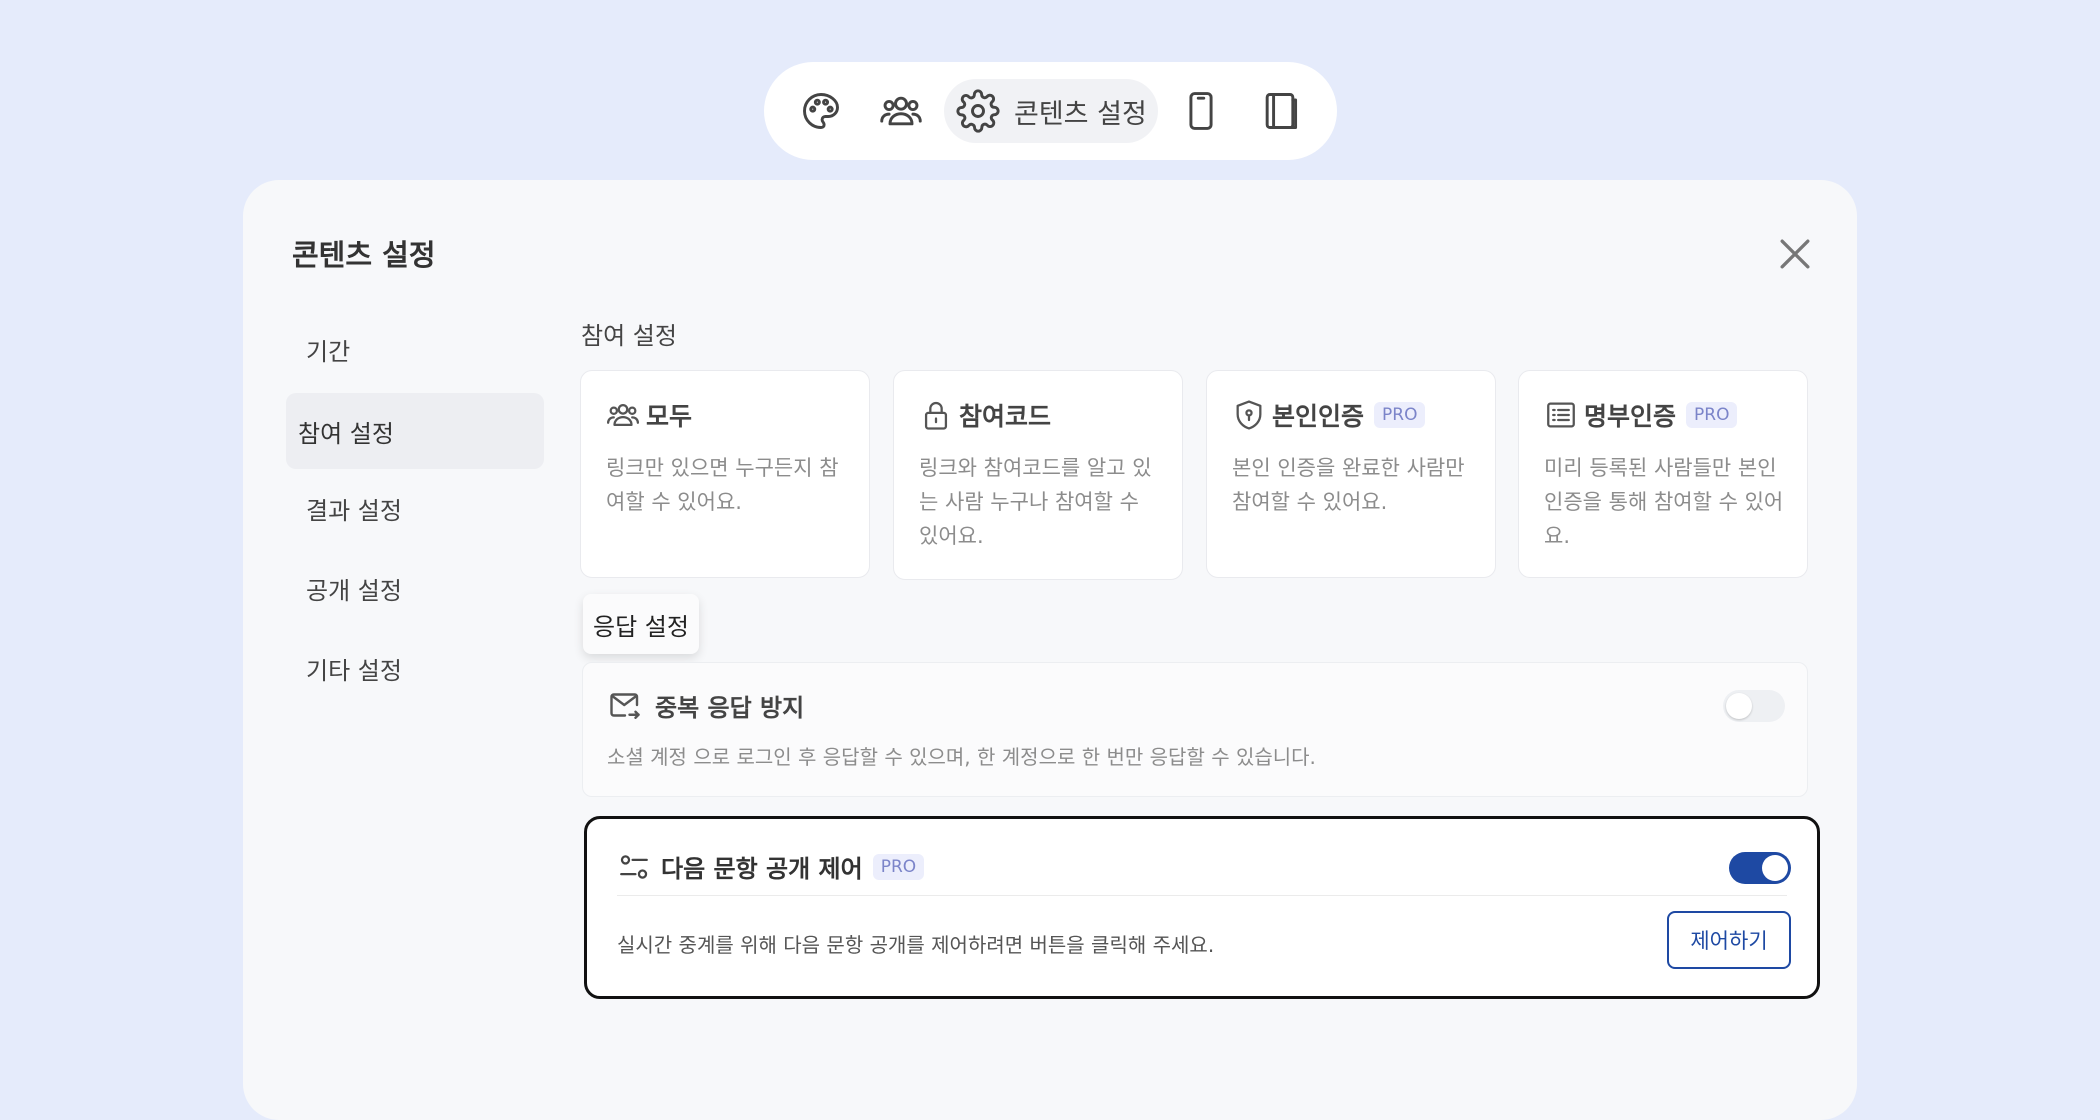  I want to click on card-description: 본인 인증을 완료한 사람만 참여할 수 있어요., so click(1348, 485).